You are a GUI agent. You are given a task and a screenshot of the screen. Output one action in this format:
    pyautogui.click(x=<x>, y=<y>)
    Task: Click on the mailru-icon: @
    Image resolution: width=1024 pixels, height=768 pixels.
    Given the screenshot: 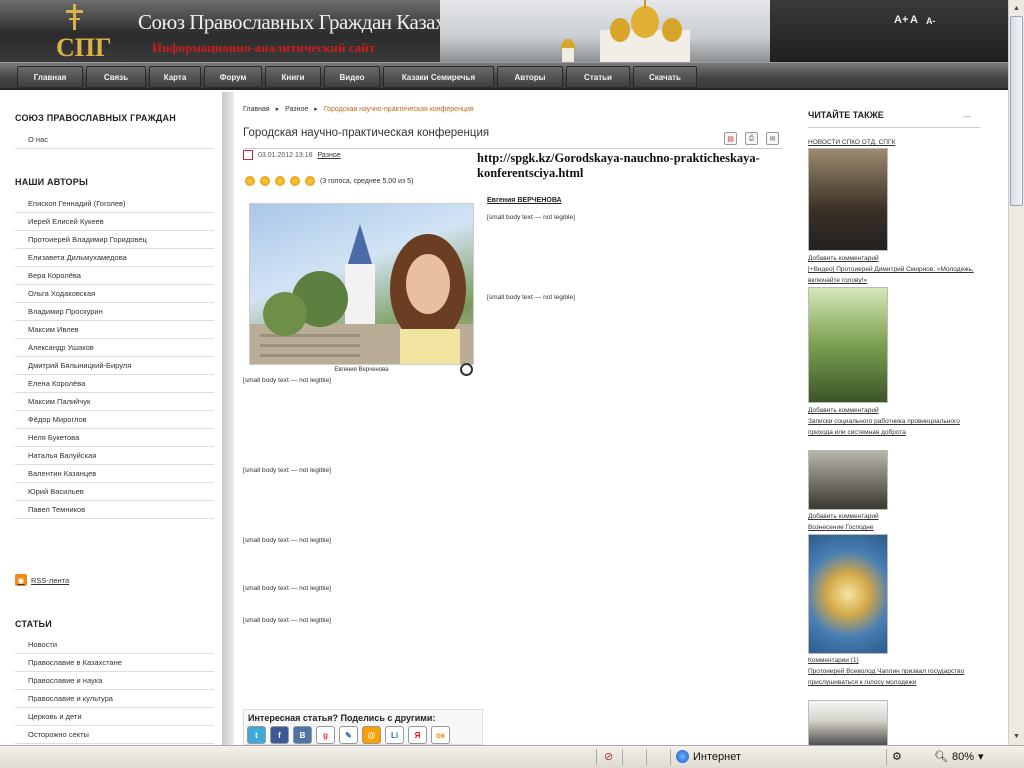 What is the action you would take?
    pyautogui.click(x=371, y=735)
    